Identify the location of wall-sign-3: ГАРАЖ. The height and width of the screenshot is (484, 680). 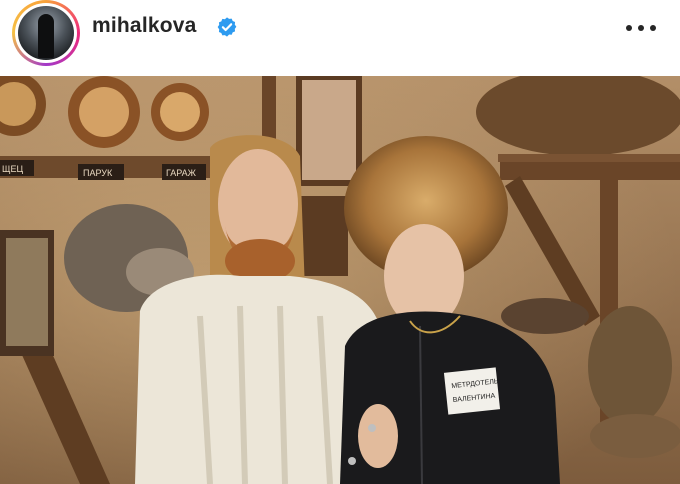
(181, 173).